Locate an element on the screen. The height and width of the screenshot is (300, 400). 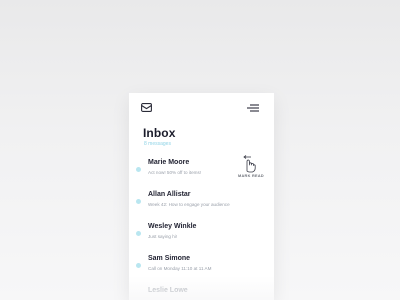
message-preview: Week 42: How to engage your audience is located at coordinates (189, 204).